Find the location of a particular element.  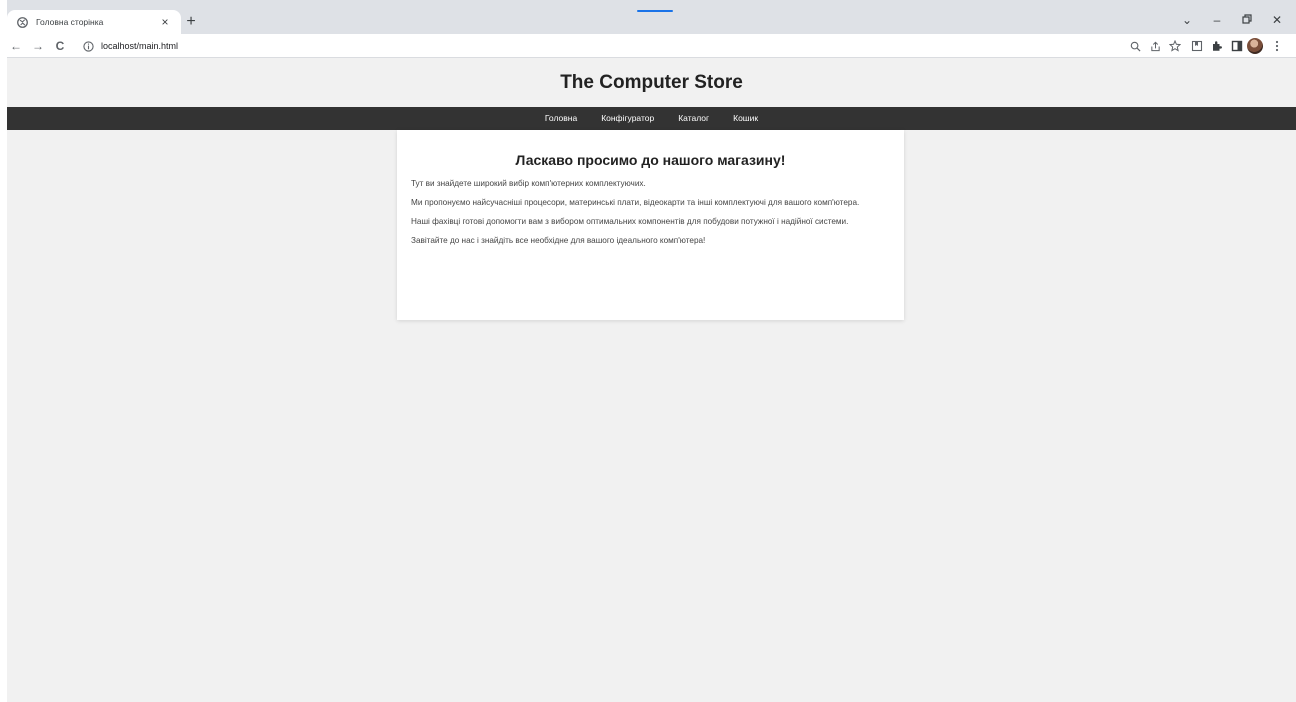

nav-link-cart: Кошик is located at coordinates (745, 118).